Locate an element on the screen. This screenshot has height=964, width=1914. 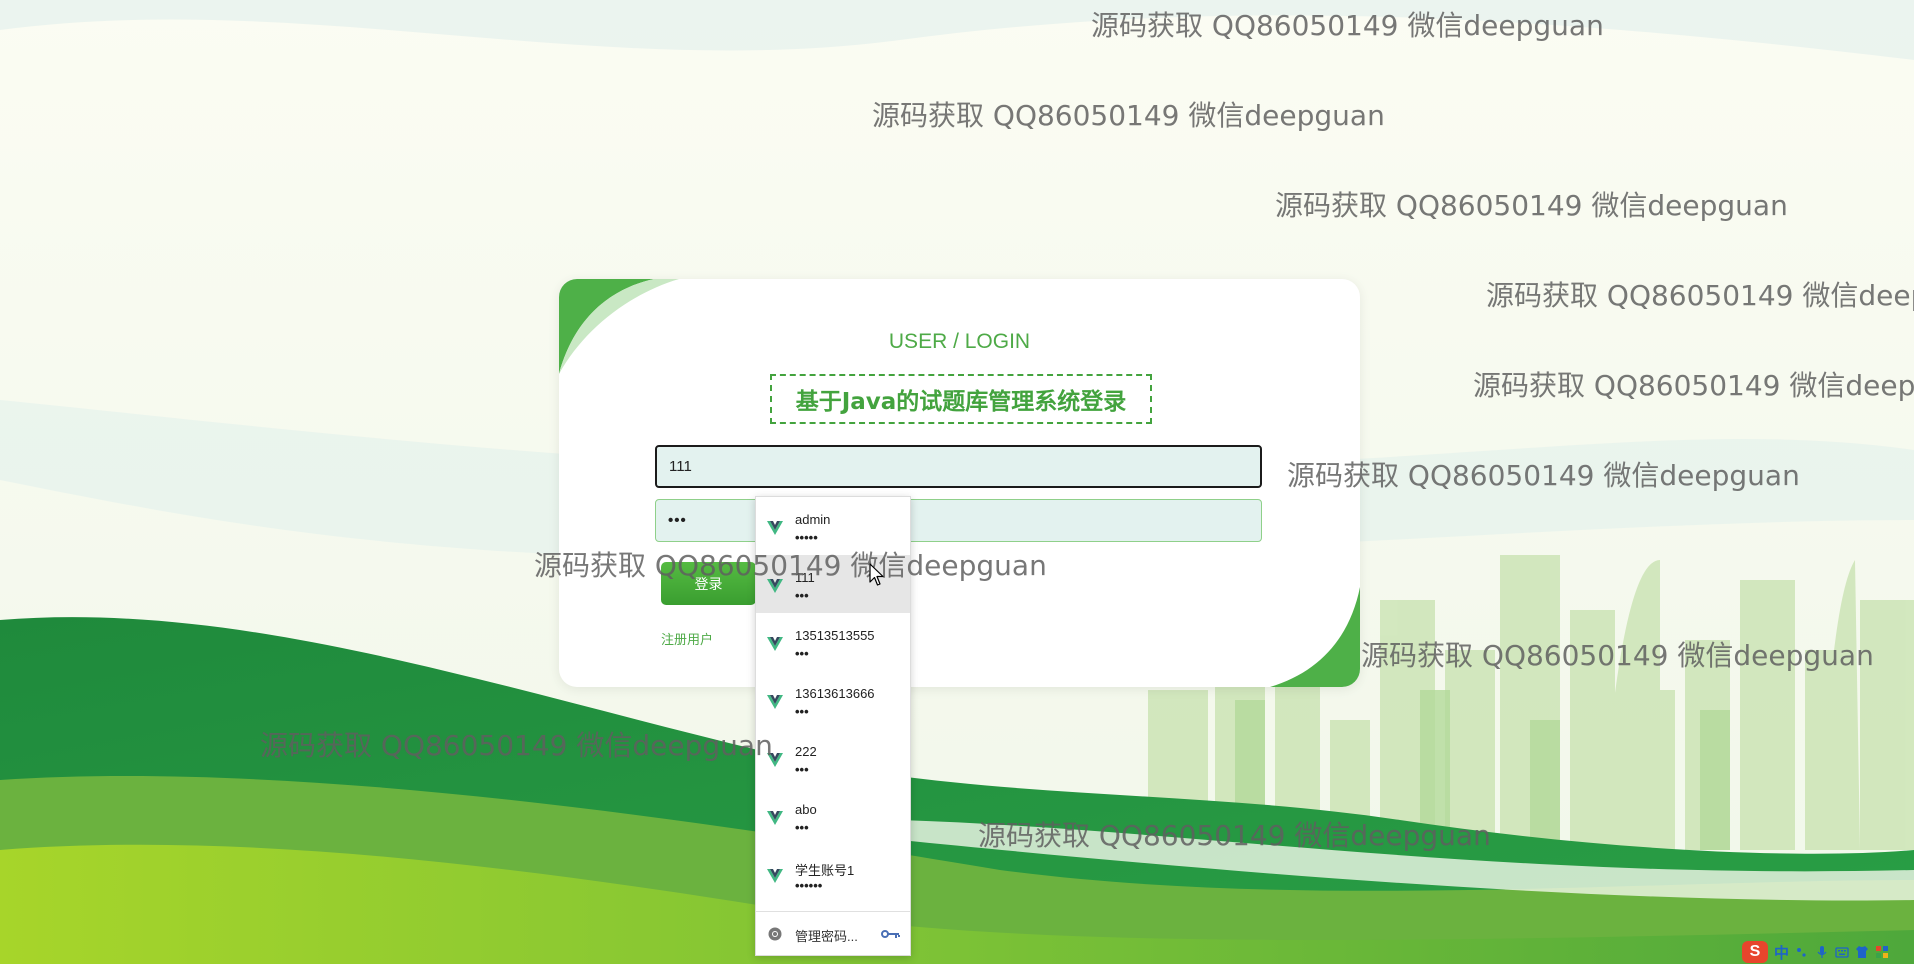
password-input: ••• is located at coordinates (958, 520).